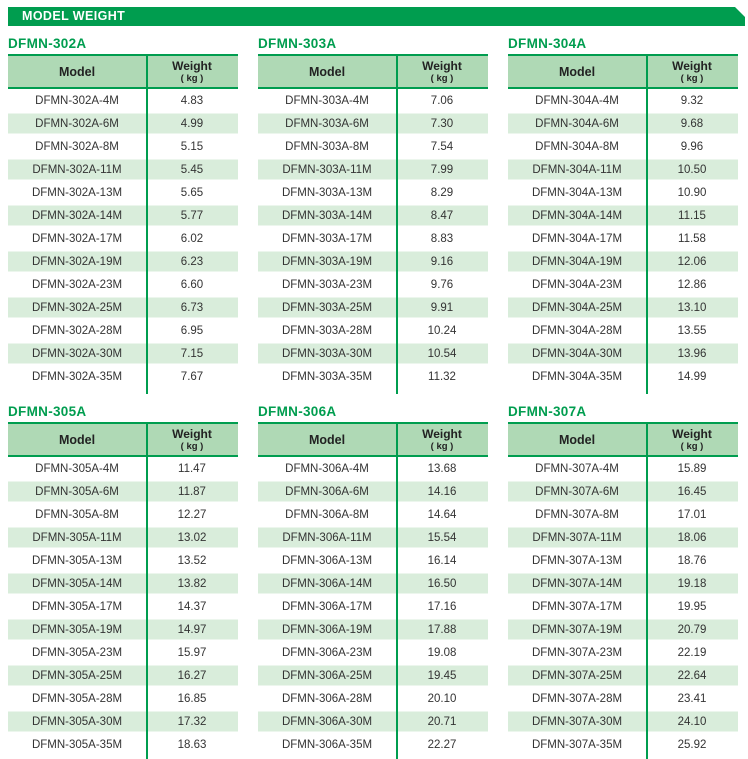  I want to click on table-row: DFMN-306A-19M 17.88, so click(373, 629).